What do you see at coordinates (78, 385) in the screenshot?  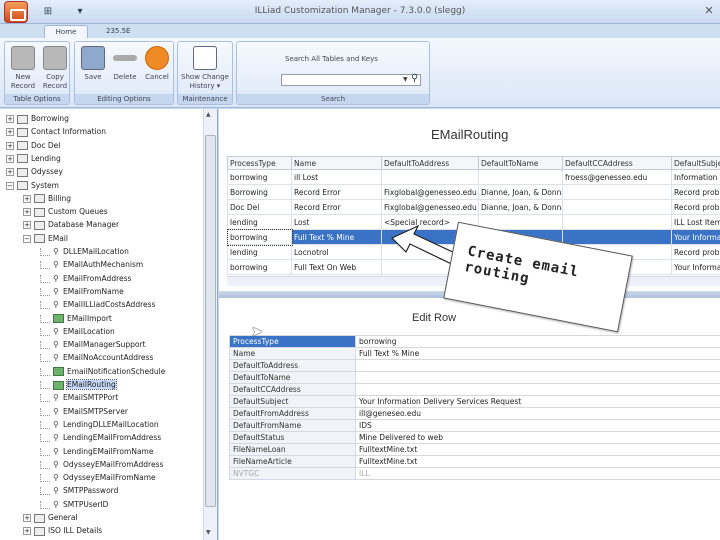 I see `tree-item: EMailRouting` at bounding box center [78, 385].